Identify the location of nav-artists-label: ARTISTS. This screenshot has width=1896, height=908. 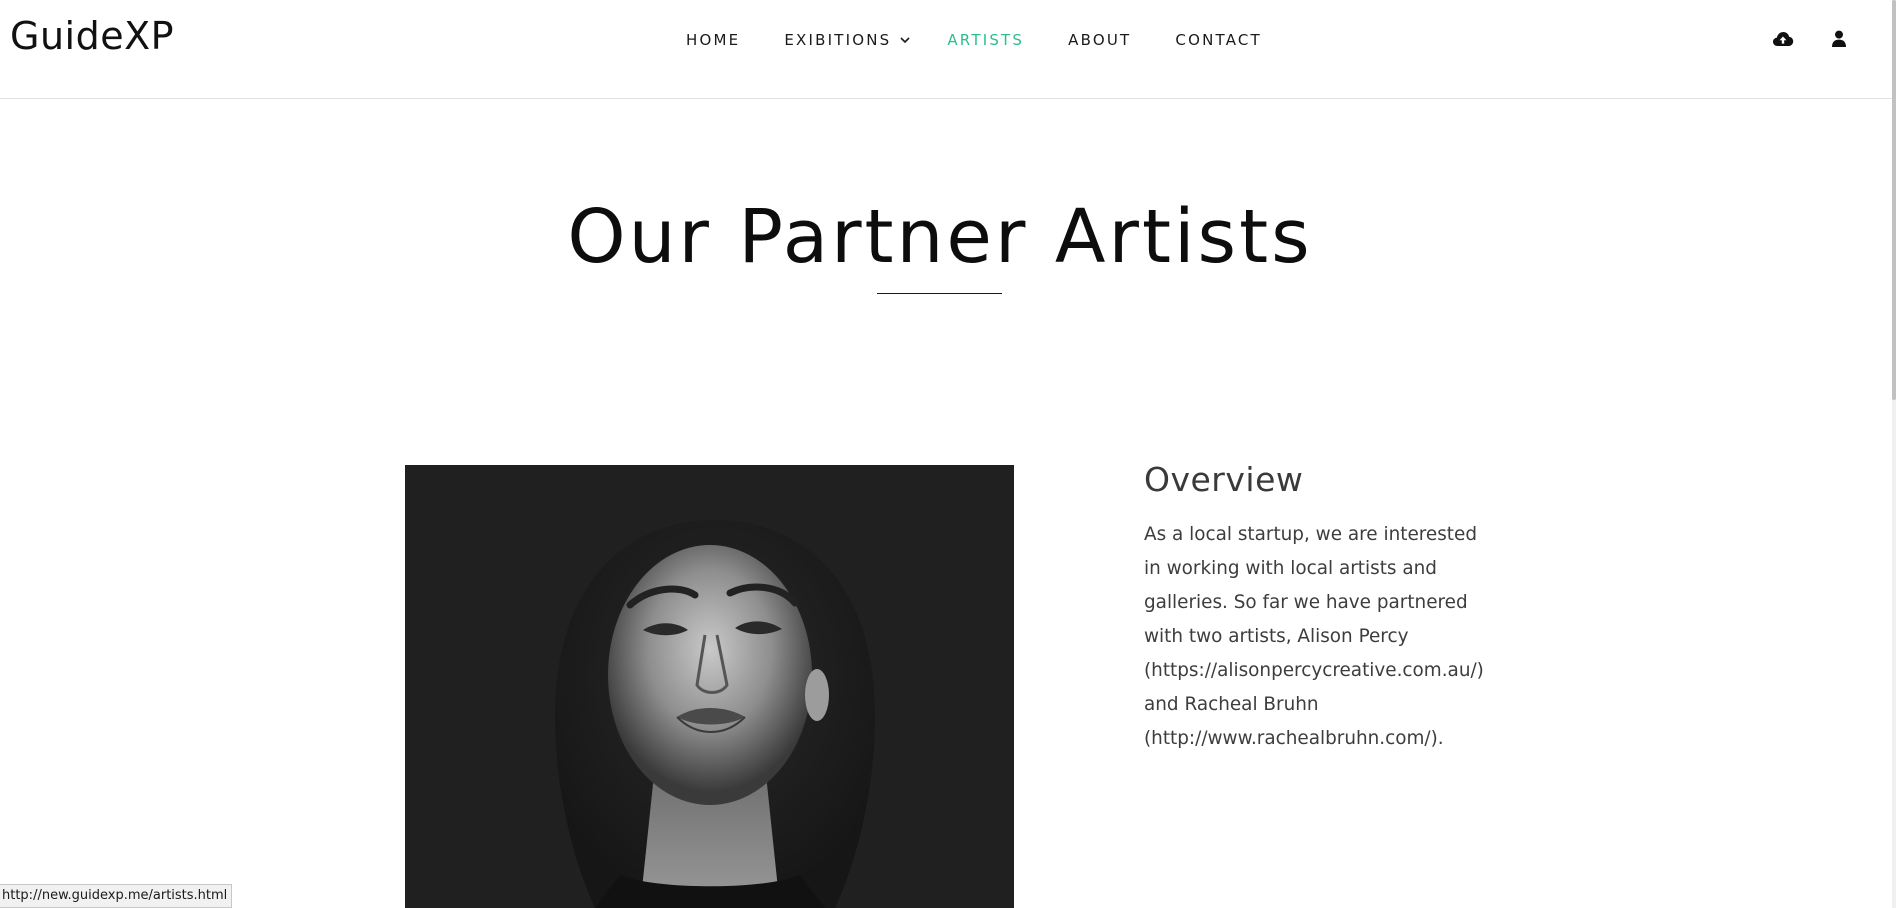
(986, 40).